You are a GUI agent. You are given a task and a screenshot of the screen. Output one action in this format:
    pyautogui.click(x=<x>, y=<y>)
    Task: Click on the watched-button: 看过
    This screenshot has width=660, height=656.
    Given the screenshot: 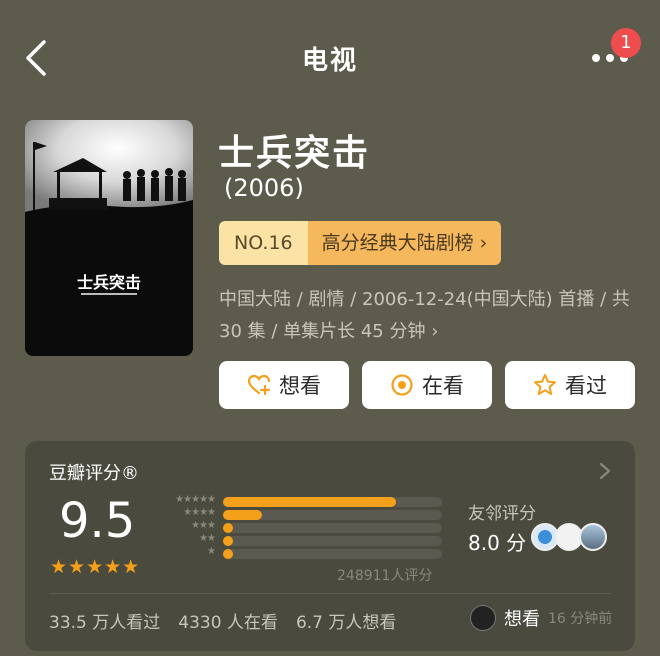 What is the action you would take?
    pyautogui.click(x=570, y=385)
    